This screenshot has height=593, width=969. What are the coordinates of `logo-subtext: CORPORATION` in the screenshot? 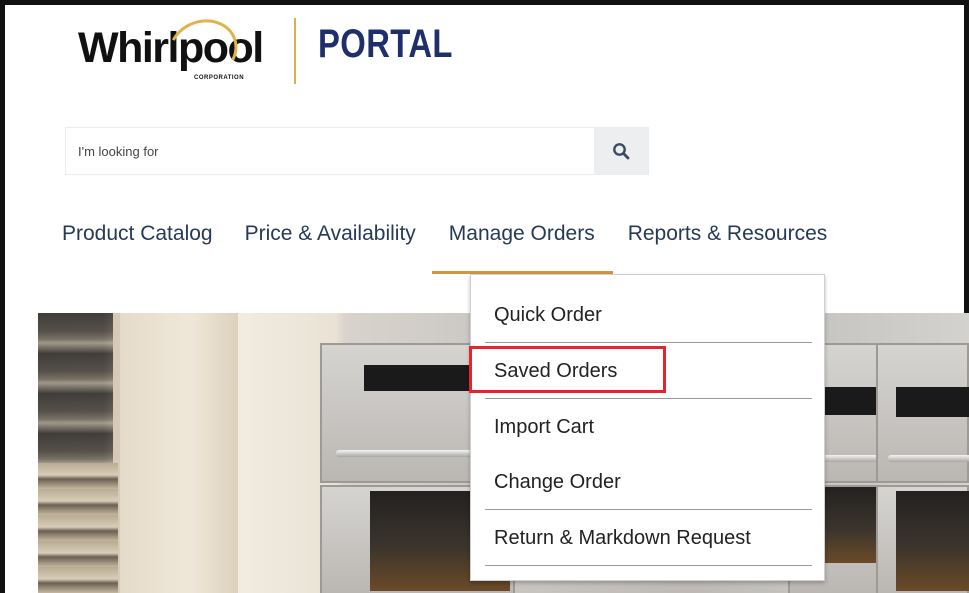 It's located at (219, 78).